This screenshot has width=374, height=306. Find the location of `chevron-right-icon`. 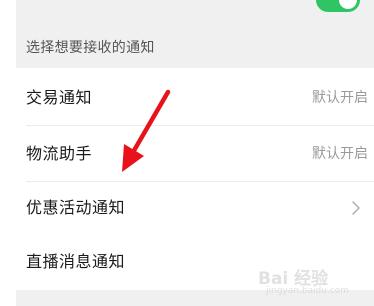

chevron-right-icon is located at coordinates (356, 208).